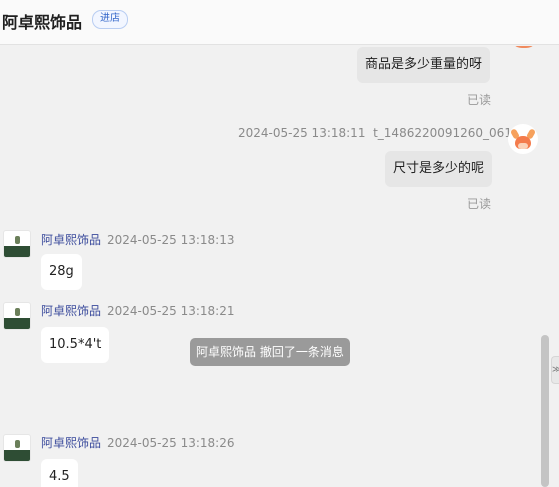 Image resolution: width=559 pixels, height=487 pixels. I want to click on shop-name-title: 阿卓熙饰品, so click(42, 21).